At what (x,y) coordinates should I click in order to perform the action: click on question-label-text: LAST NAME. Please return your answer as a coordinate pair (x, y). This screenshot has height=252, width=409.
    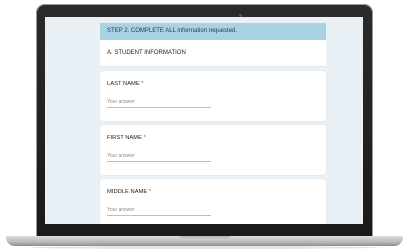
    Looking at the image, I should click on (123, 84).